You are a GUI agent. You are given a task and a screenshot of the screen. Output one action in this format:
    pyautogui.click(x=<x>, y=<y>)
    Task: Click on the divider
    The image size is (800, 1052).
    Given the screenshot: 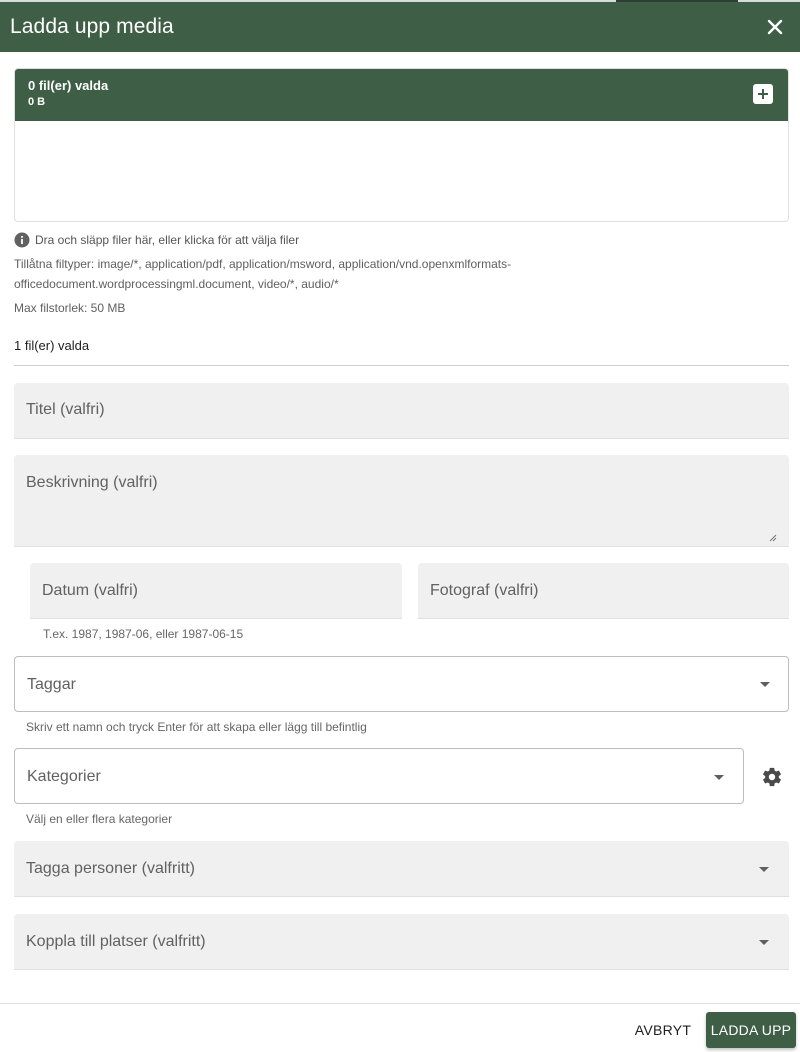 What is the action you would take?
    pyautogui.click(x=401, y=365)
    